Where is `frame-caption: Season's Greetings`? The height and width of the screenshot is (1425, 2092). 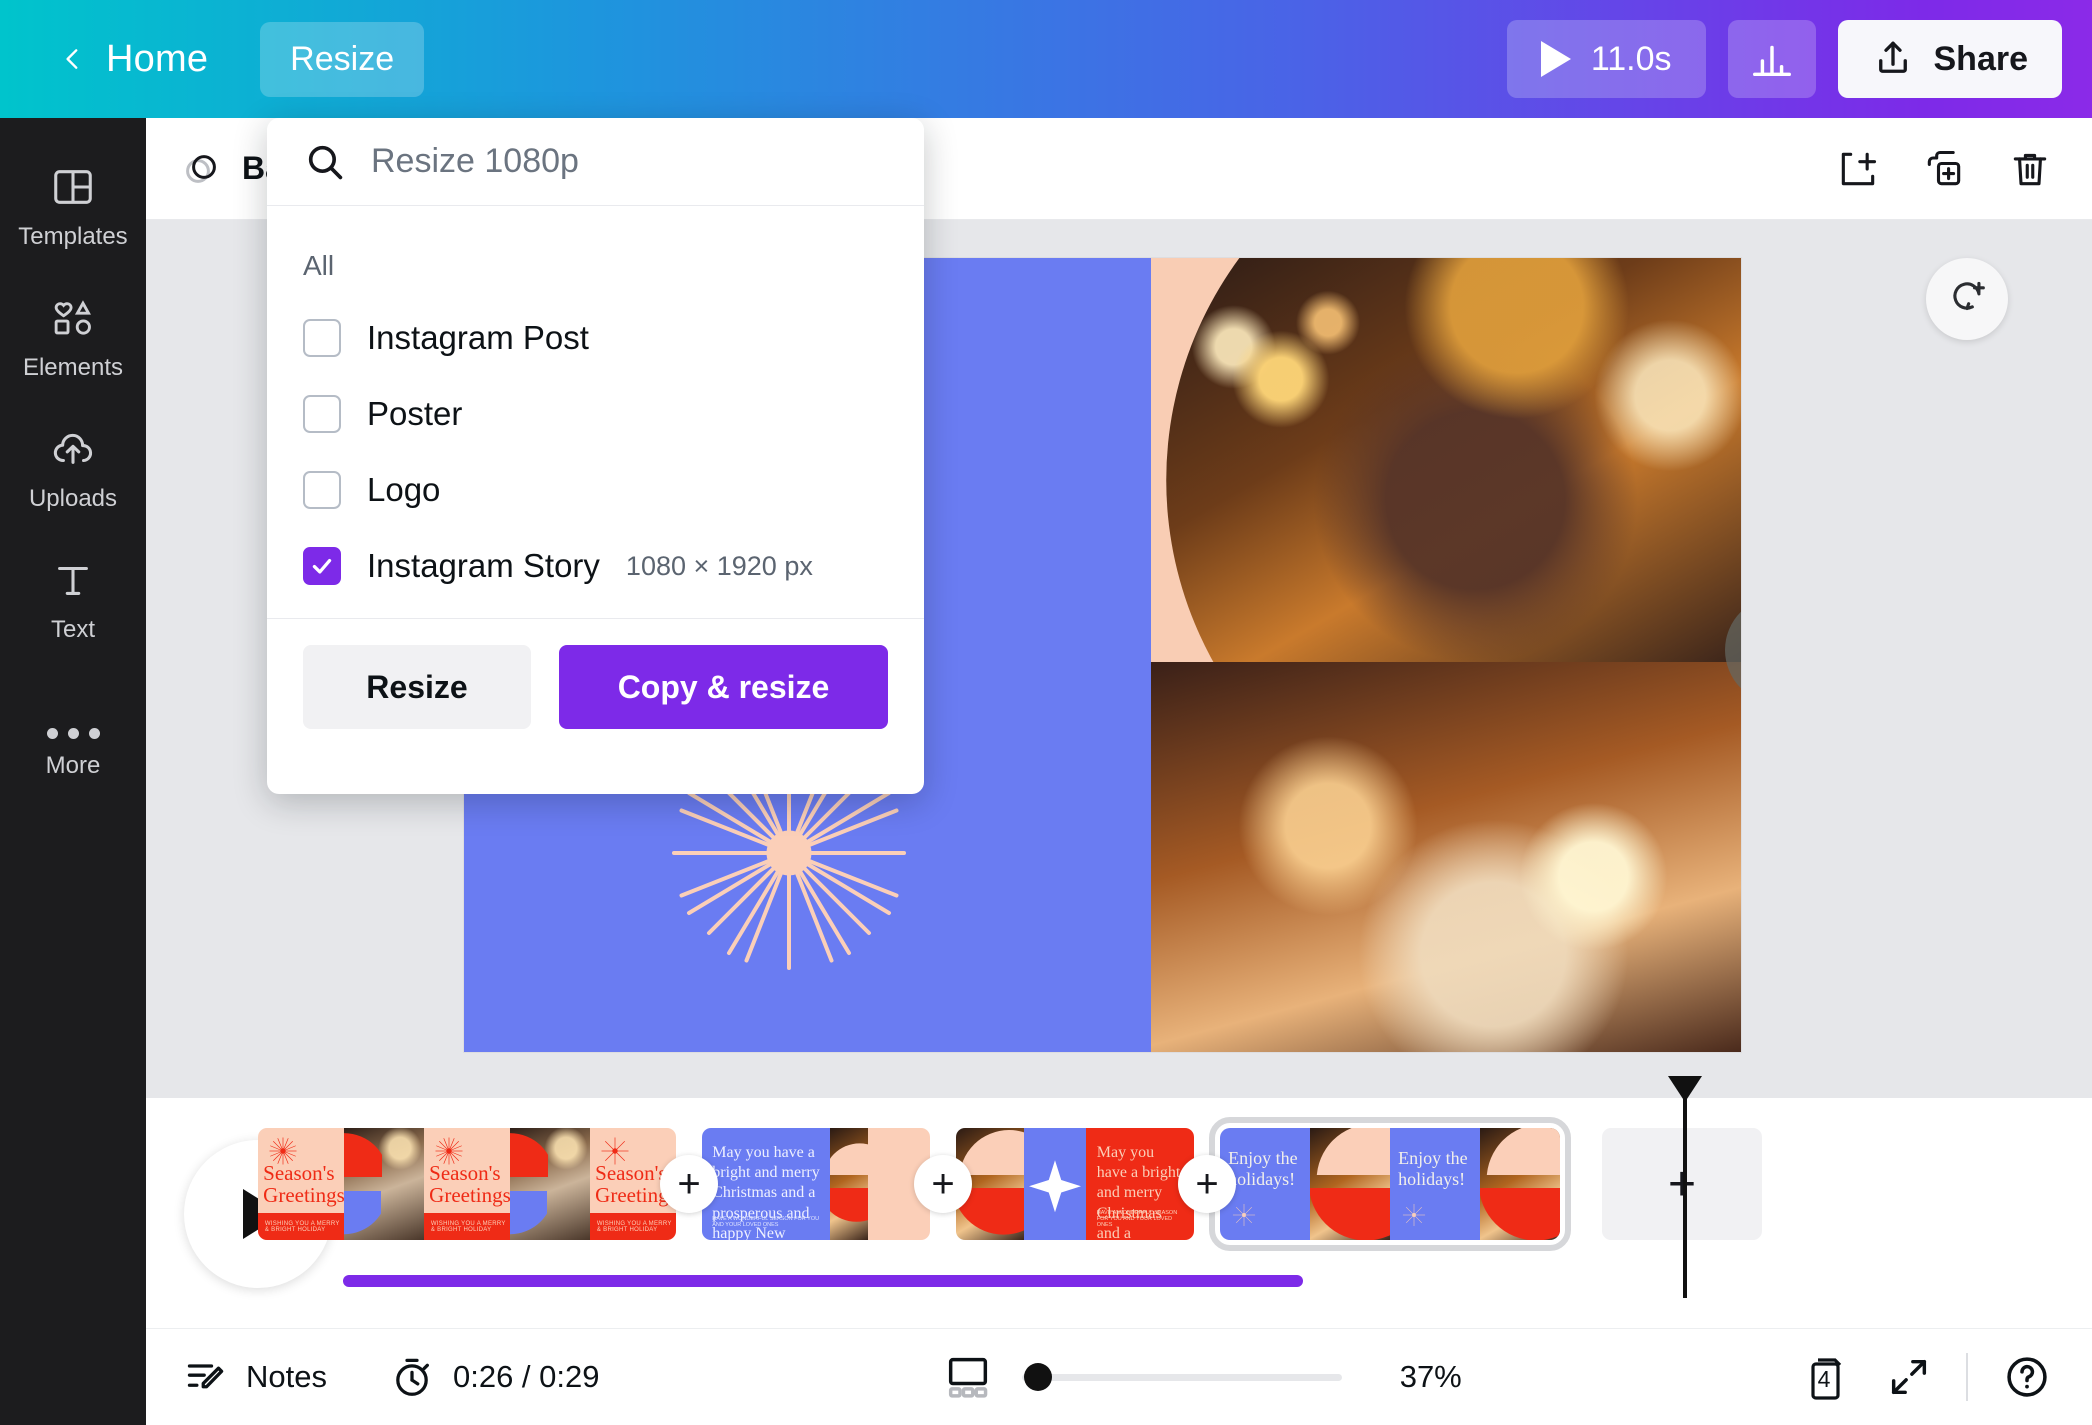
frame-caption: Season's Greetings is located at coordinates (303, 1184).